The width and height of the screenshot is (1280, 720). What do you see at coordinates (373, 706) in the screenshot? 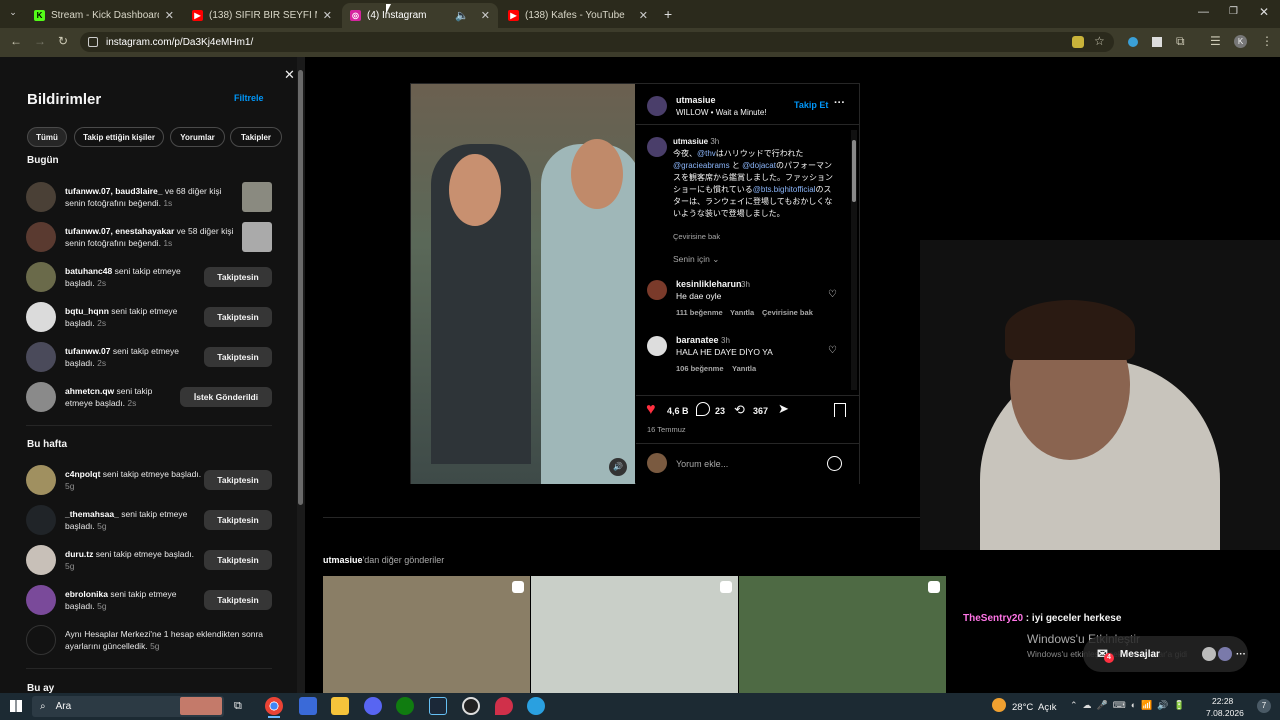
I see `discord-icon` at bounding box center [373, 706].